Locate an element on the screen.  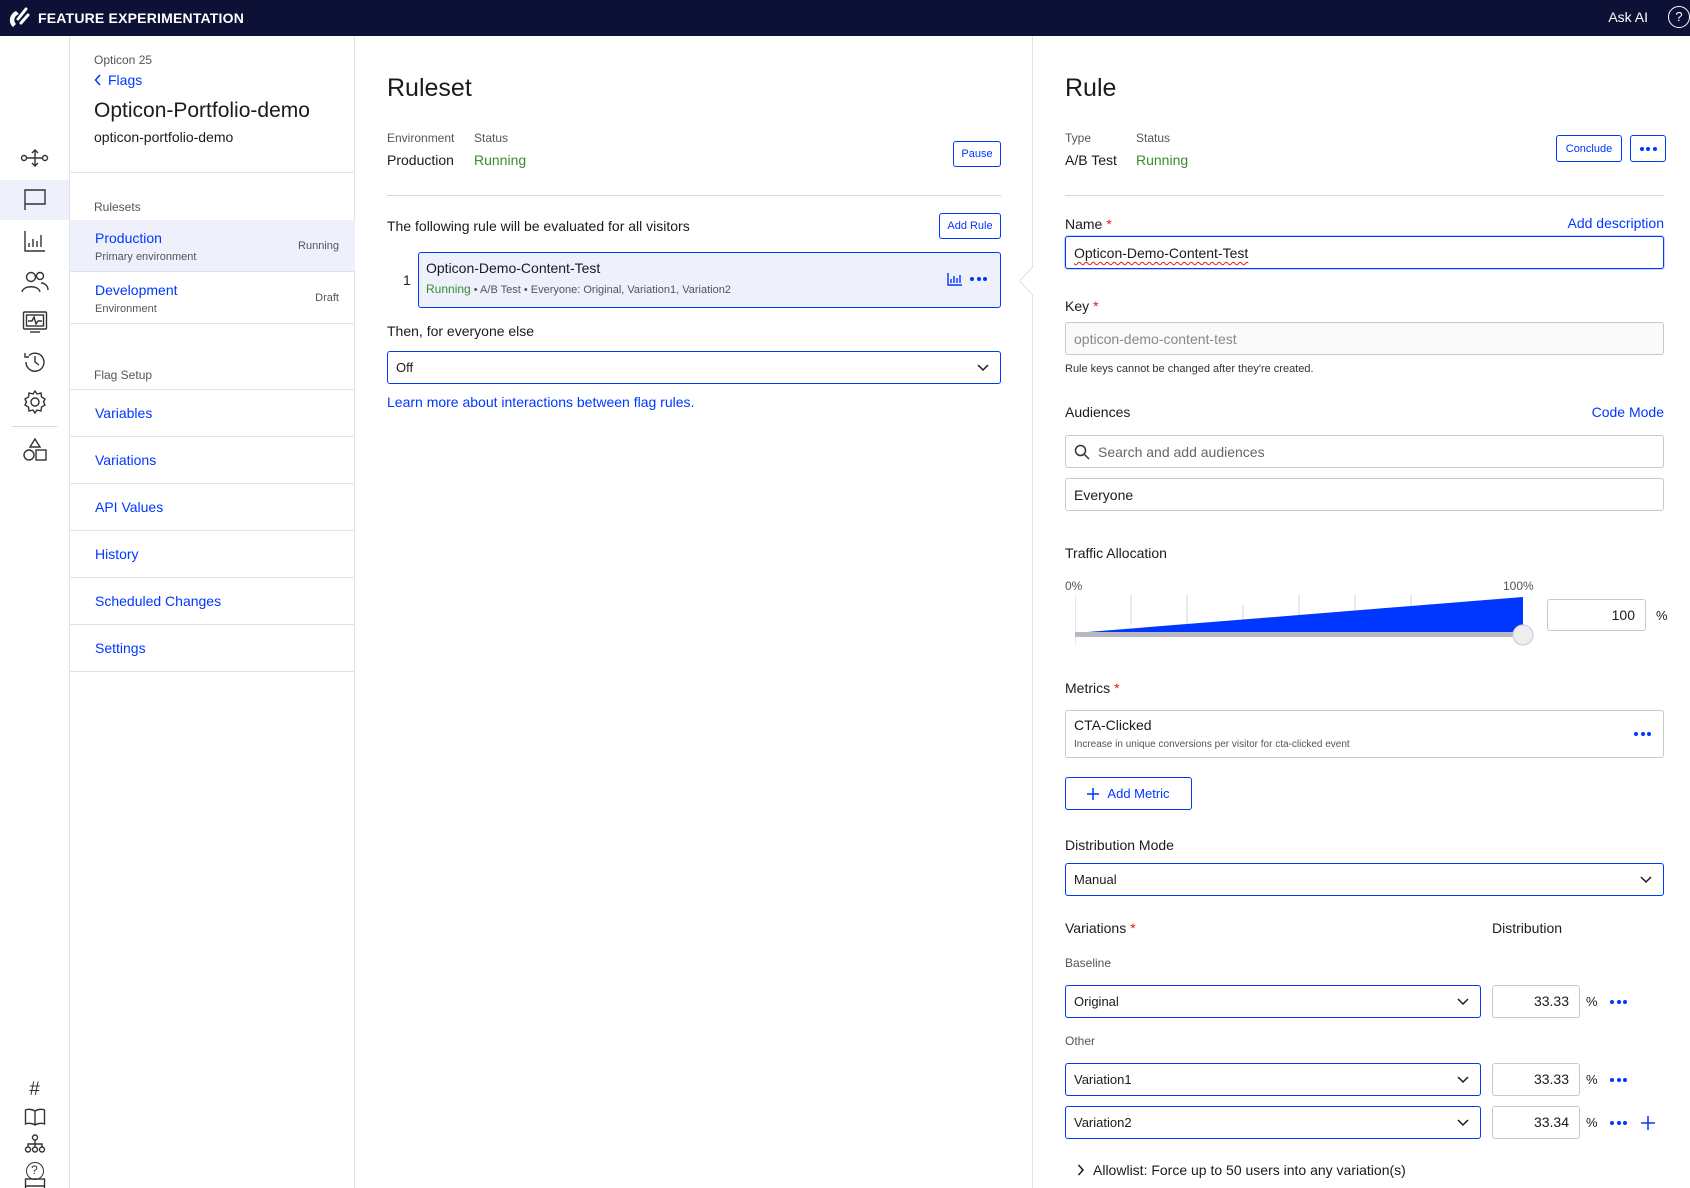
distribution-mode-label: Distribution Mode is located at coordinates (1119, 845).